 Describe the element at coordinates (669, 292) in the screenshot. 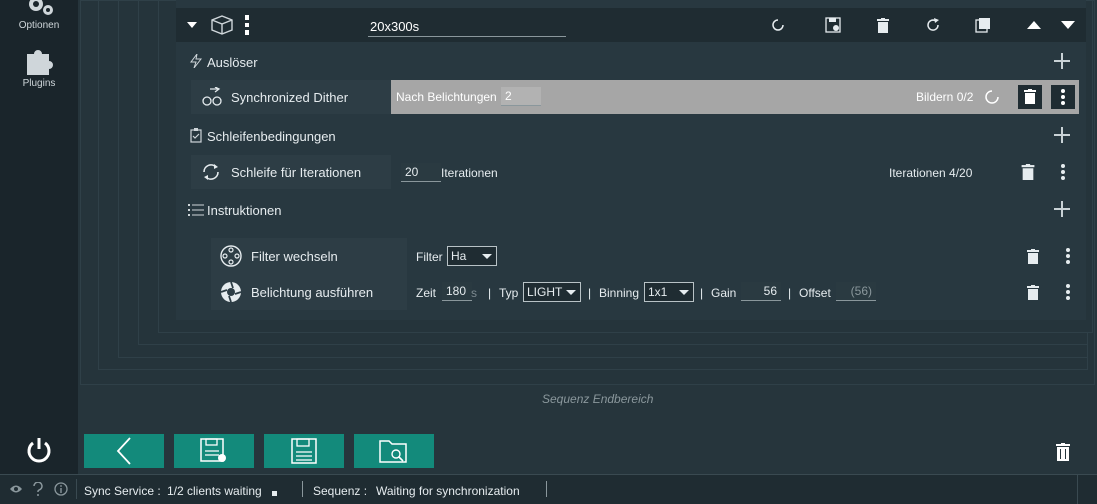

I see `binning-select: 1x1` at that location.